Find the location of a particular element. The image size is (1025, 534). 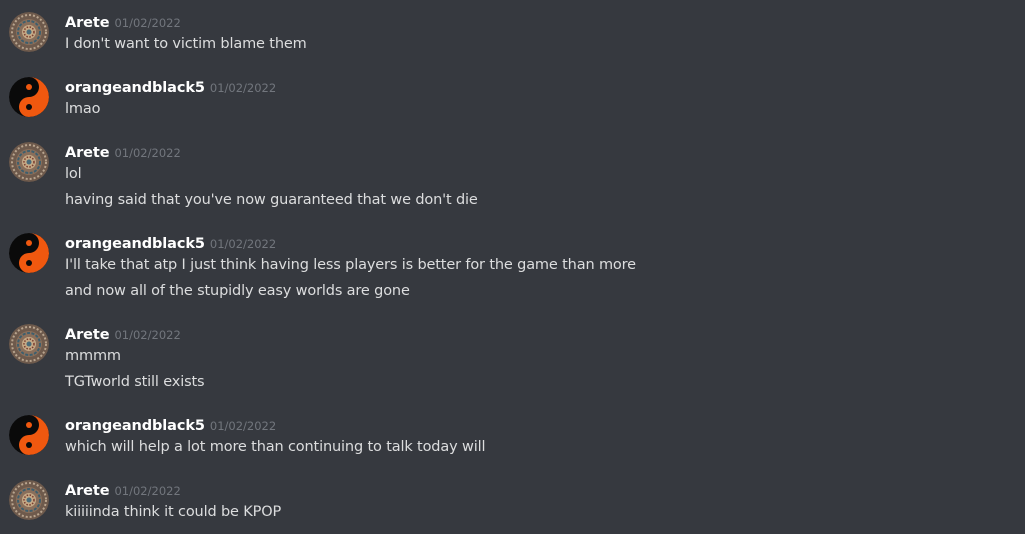

message-text: TGTworld still exists is located at coordinates (135, 382).